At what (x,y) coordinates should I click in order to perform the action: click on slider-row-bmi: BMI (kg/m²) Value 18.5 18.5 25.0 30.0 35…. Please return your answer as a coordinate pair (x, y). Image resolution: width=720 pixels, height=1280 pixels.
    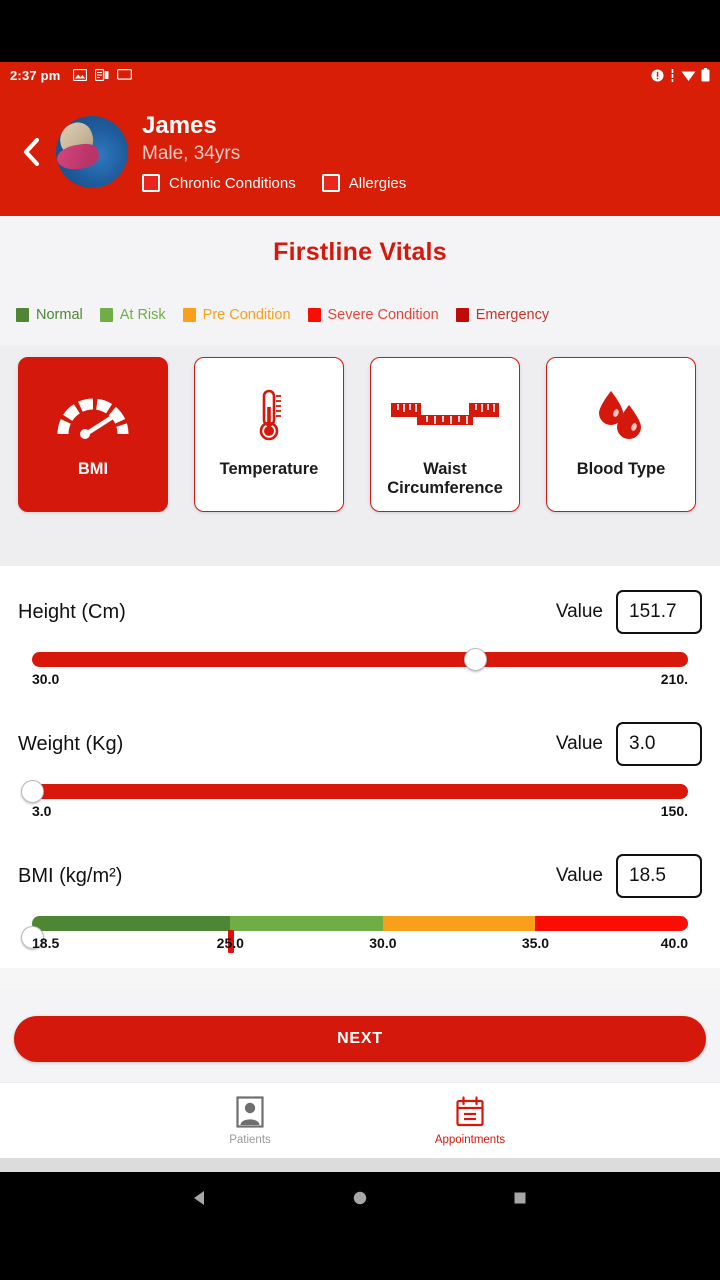
    Looking at the image, I should click on (360, 902).